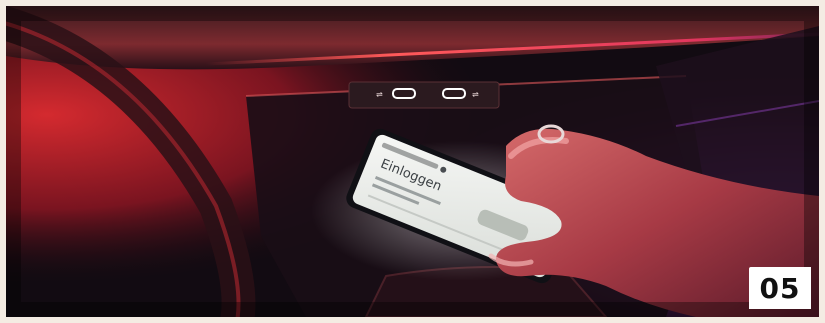  What do you see at coordinates (475, 94) in the screenshot?
I see `usb-symbol-right-icon: ⇌` at bounding box center [475, 94].